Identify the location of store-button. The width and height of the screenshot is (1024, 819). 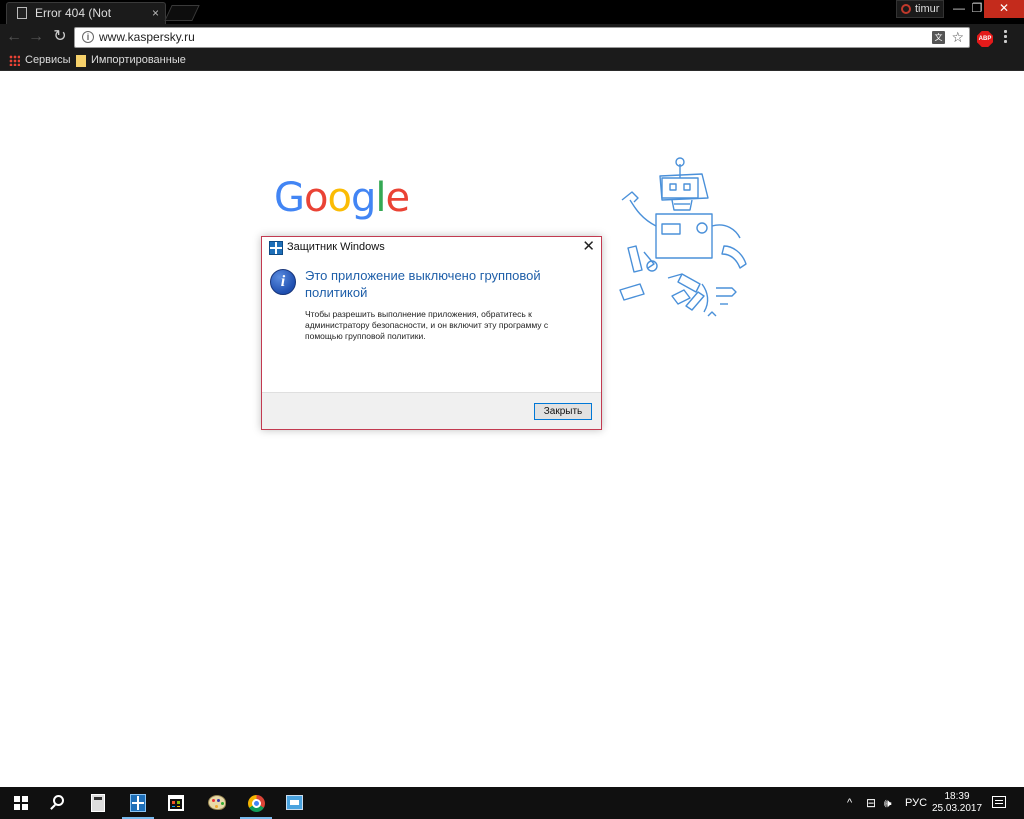
(176, 803).